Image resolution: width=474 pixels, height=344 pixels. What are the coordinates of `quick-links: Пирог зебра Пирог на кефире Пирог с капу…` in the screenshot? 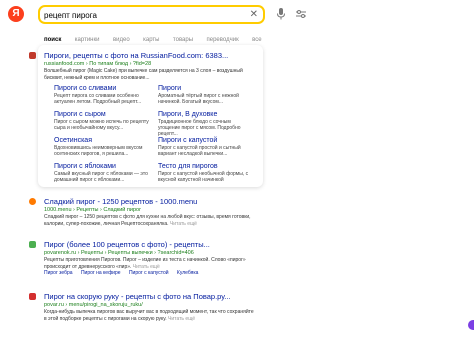 It's located at (149, 273).